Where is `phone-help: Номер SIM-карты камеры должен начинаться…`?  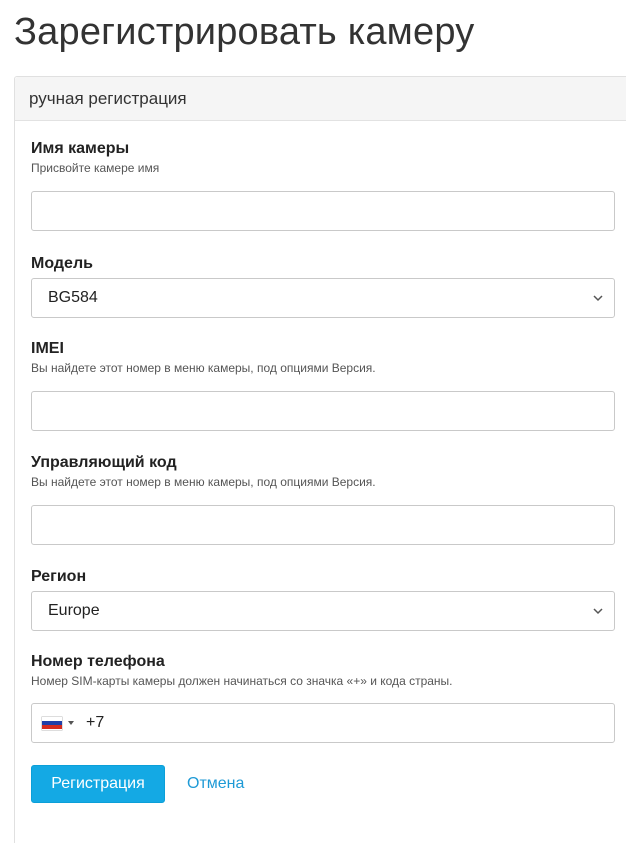 phone-help: Номер SIM-карты камеры должен начинаться… is located at coordinates (242, 681).